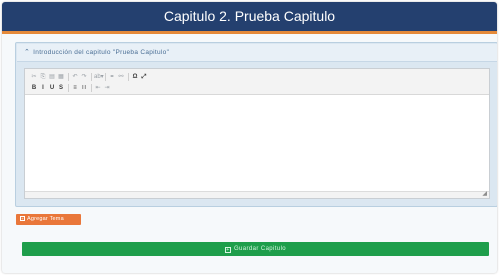  Describe the element at coordinates (43, 88) in the screenshot. I see `italic-icon: I` at that location.